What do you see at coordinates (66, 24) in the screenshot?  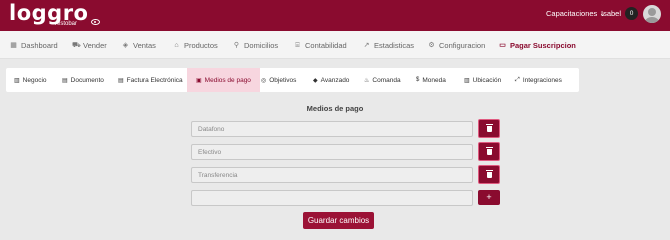 I see `brand-sublabel: restobar` at bounding box center [66, 24].